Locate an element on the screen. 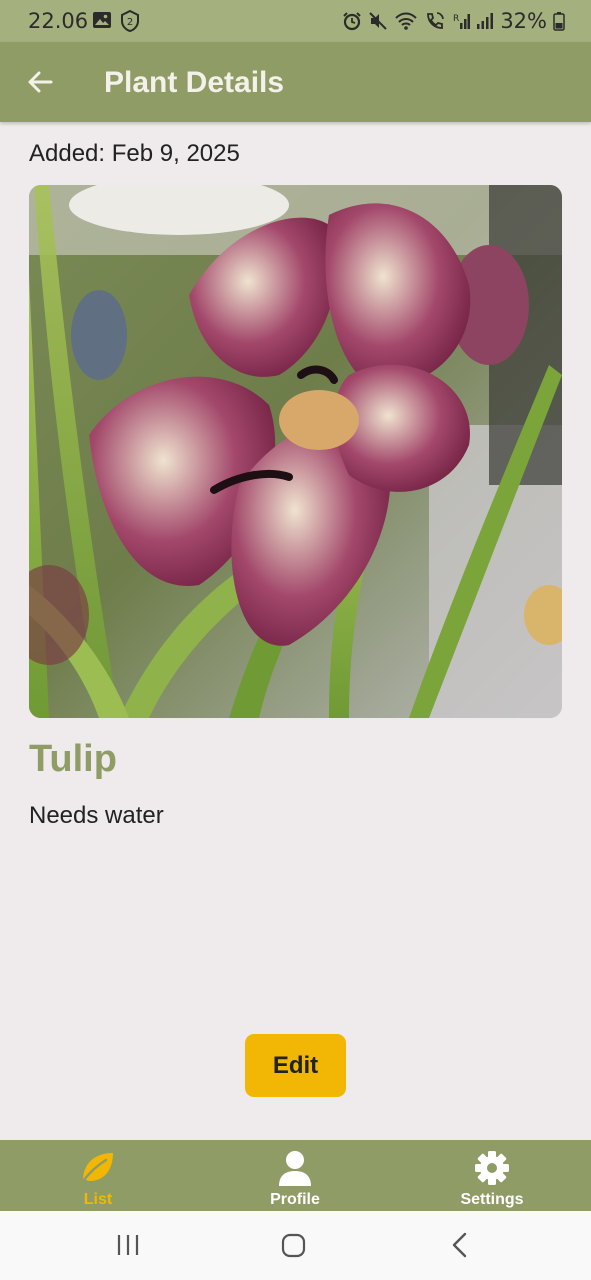  home-icon is located at coordinates (294, 1245).